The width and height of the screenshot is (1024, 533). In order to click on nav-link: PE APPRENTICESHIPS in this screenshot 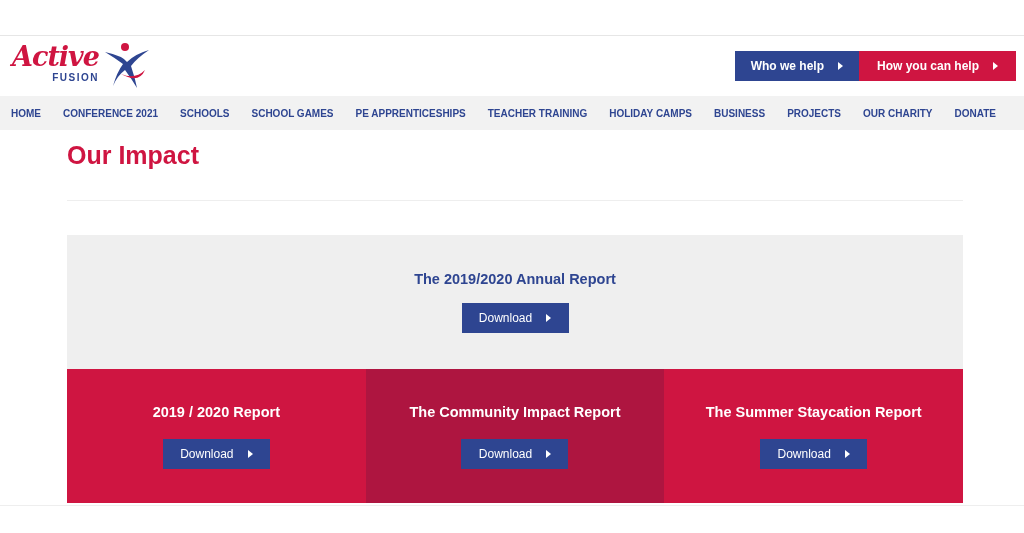, I will do `click(410, 113)`.